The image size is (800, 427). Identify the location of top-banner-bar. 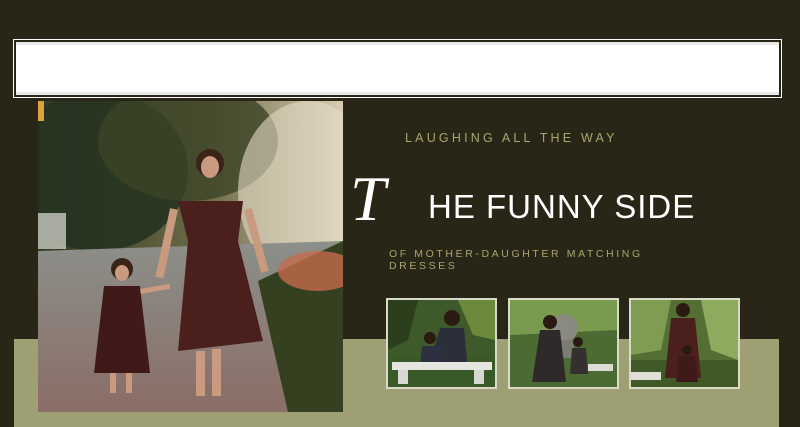
(397, 68).